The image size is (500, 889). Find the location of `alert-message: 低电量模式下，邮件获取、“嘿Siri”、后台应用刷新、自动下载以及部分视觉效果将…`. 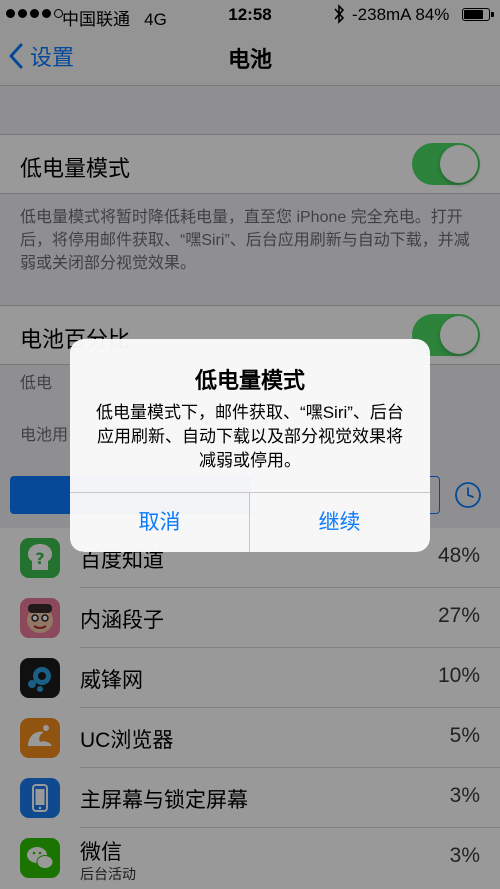

alert-message: 低电量模式下，邮件获取、“嘿Siri”、后台应用刷新、自动下载以及部分视觉效果将… is located at coordinates (250, 436).